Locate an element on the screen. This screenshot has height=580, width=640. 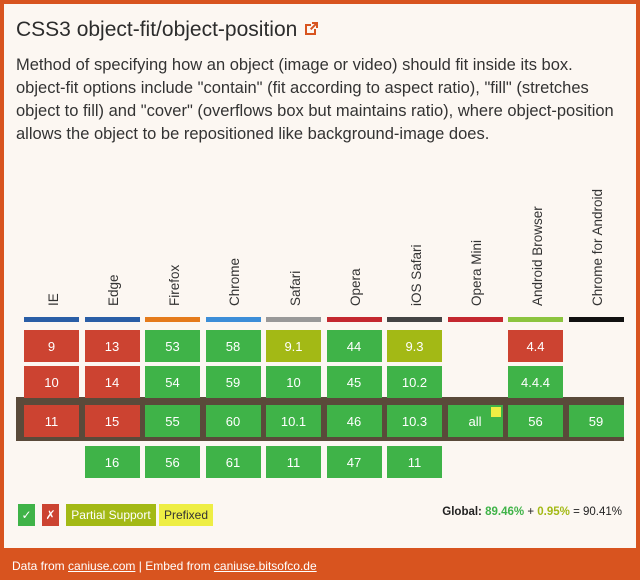
version-label: 10.2 is located at coordinates (414, 382).